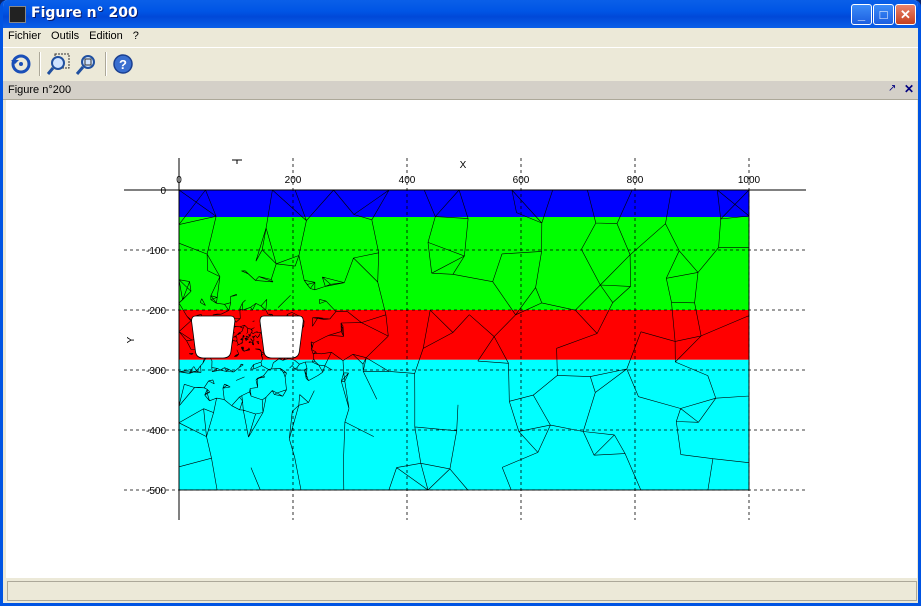 The height and width of the screenshot is (606, 921). What do you see at coordinates (156, 251) in the screenshot?
I see `y-tick-label: -100` at bounding box center [156, 251].